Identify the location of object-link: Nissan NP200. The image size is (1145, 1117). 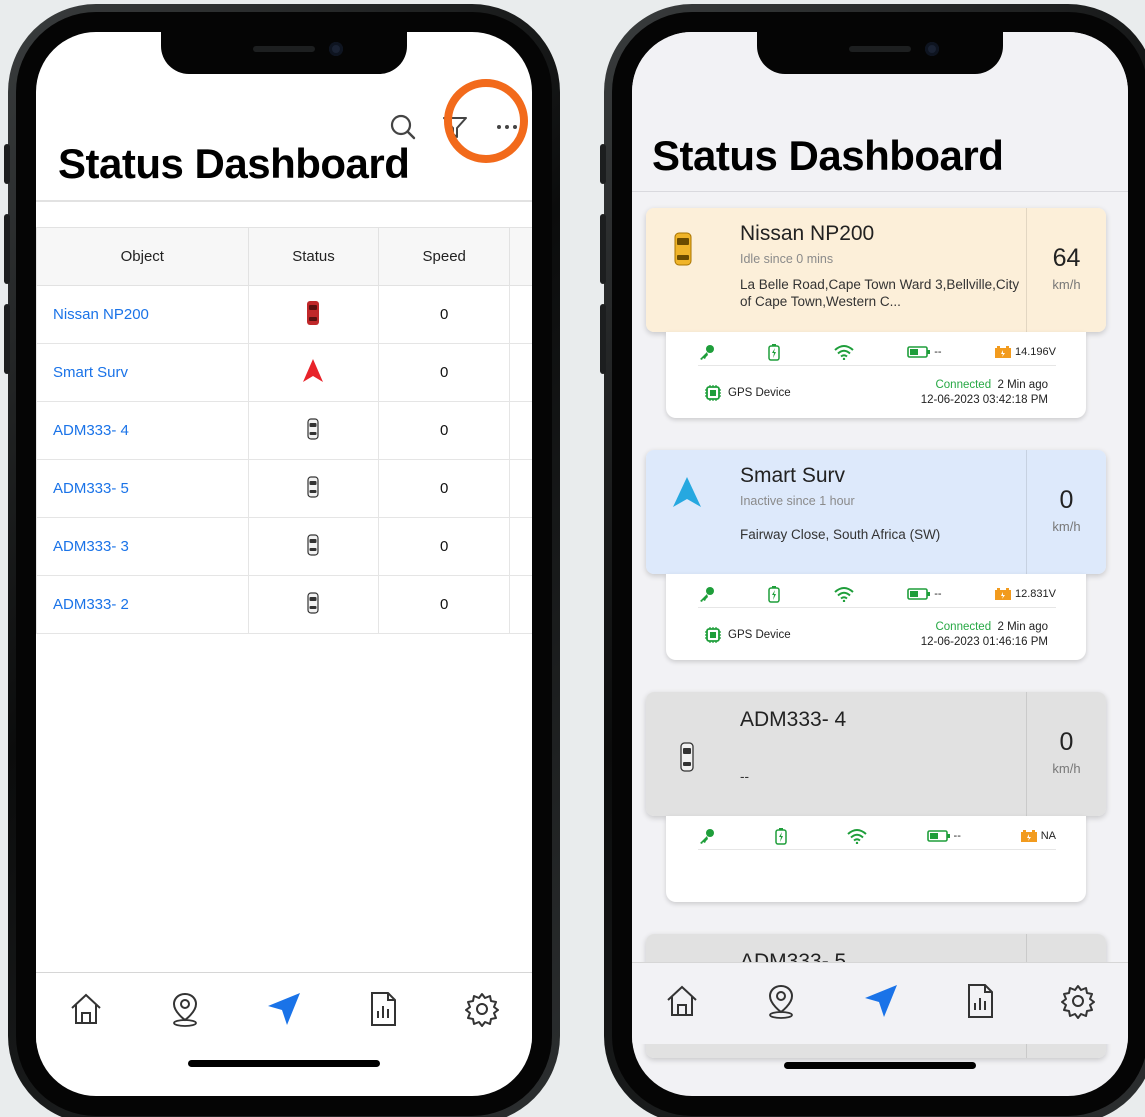
(142, 314).